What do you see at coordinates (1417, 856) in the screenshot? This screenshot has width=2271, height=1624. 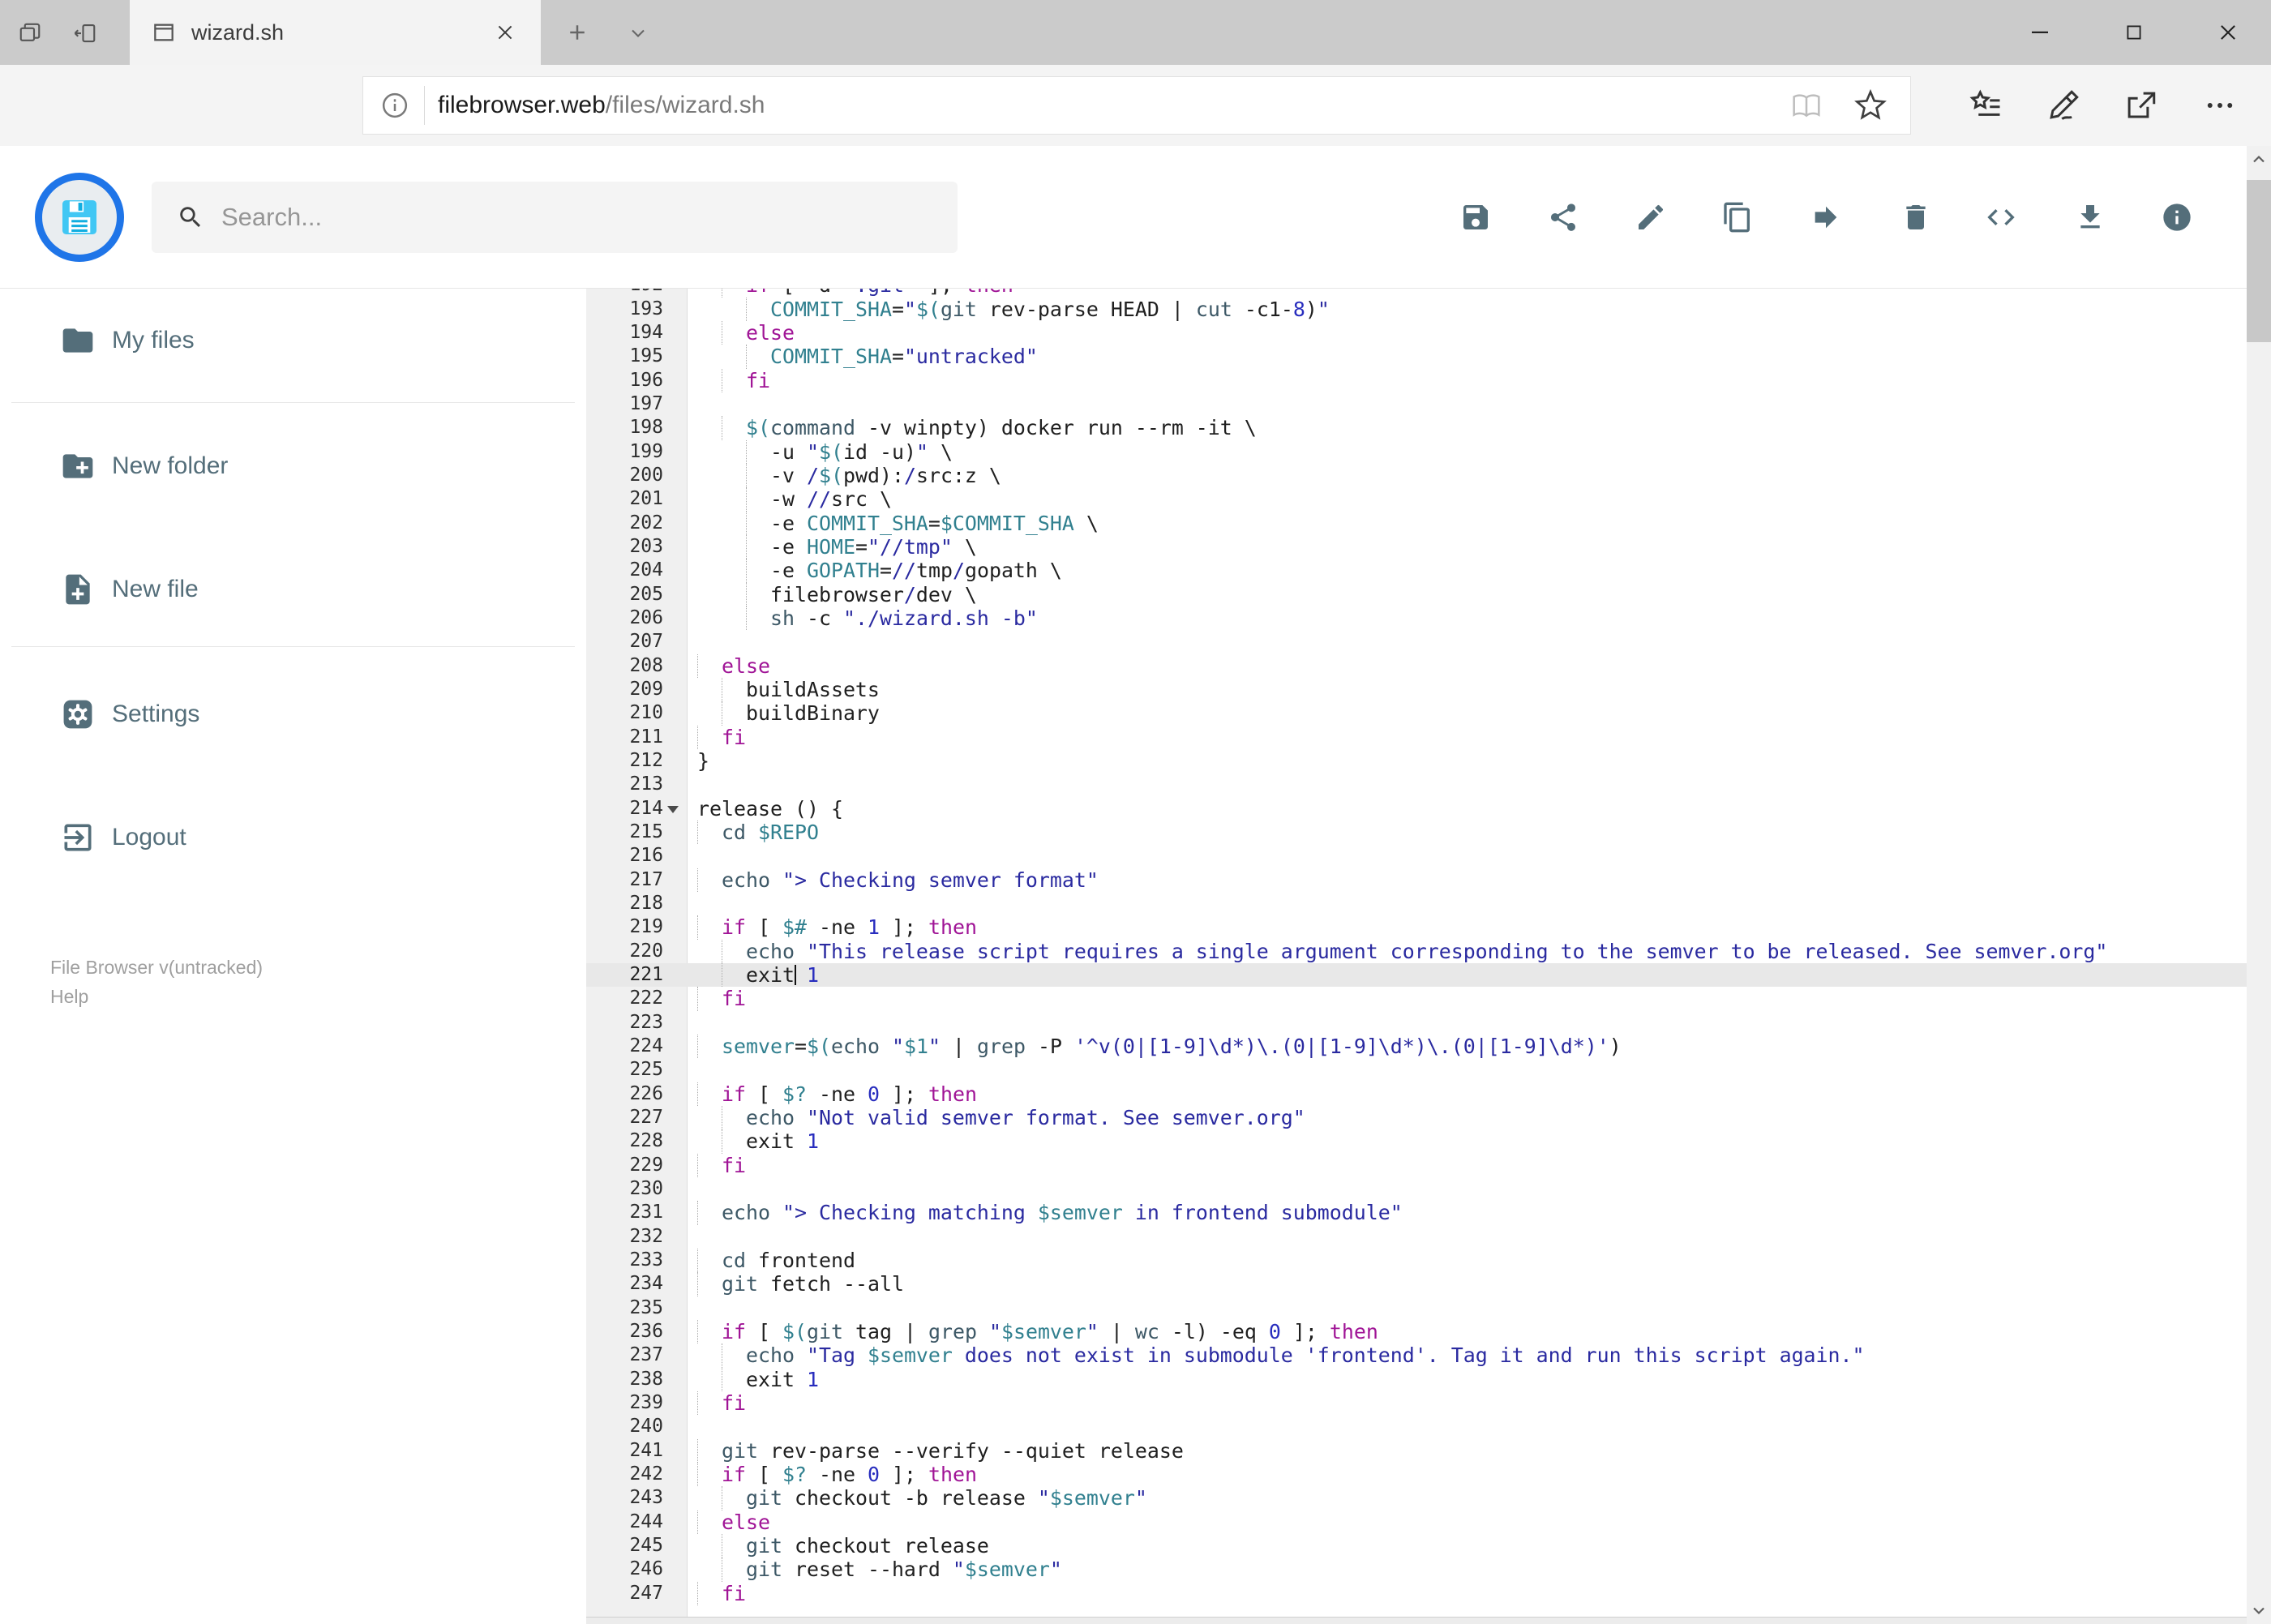 I see `code-line: 216` at bounding box center [1417, 856].